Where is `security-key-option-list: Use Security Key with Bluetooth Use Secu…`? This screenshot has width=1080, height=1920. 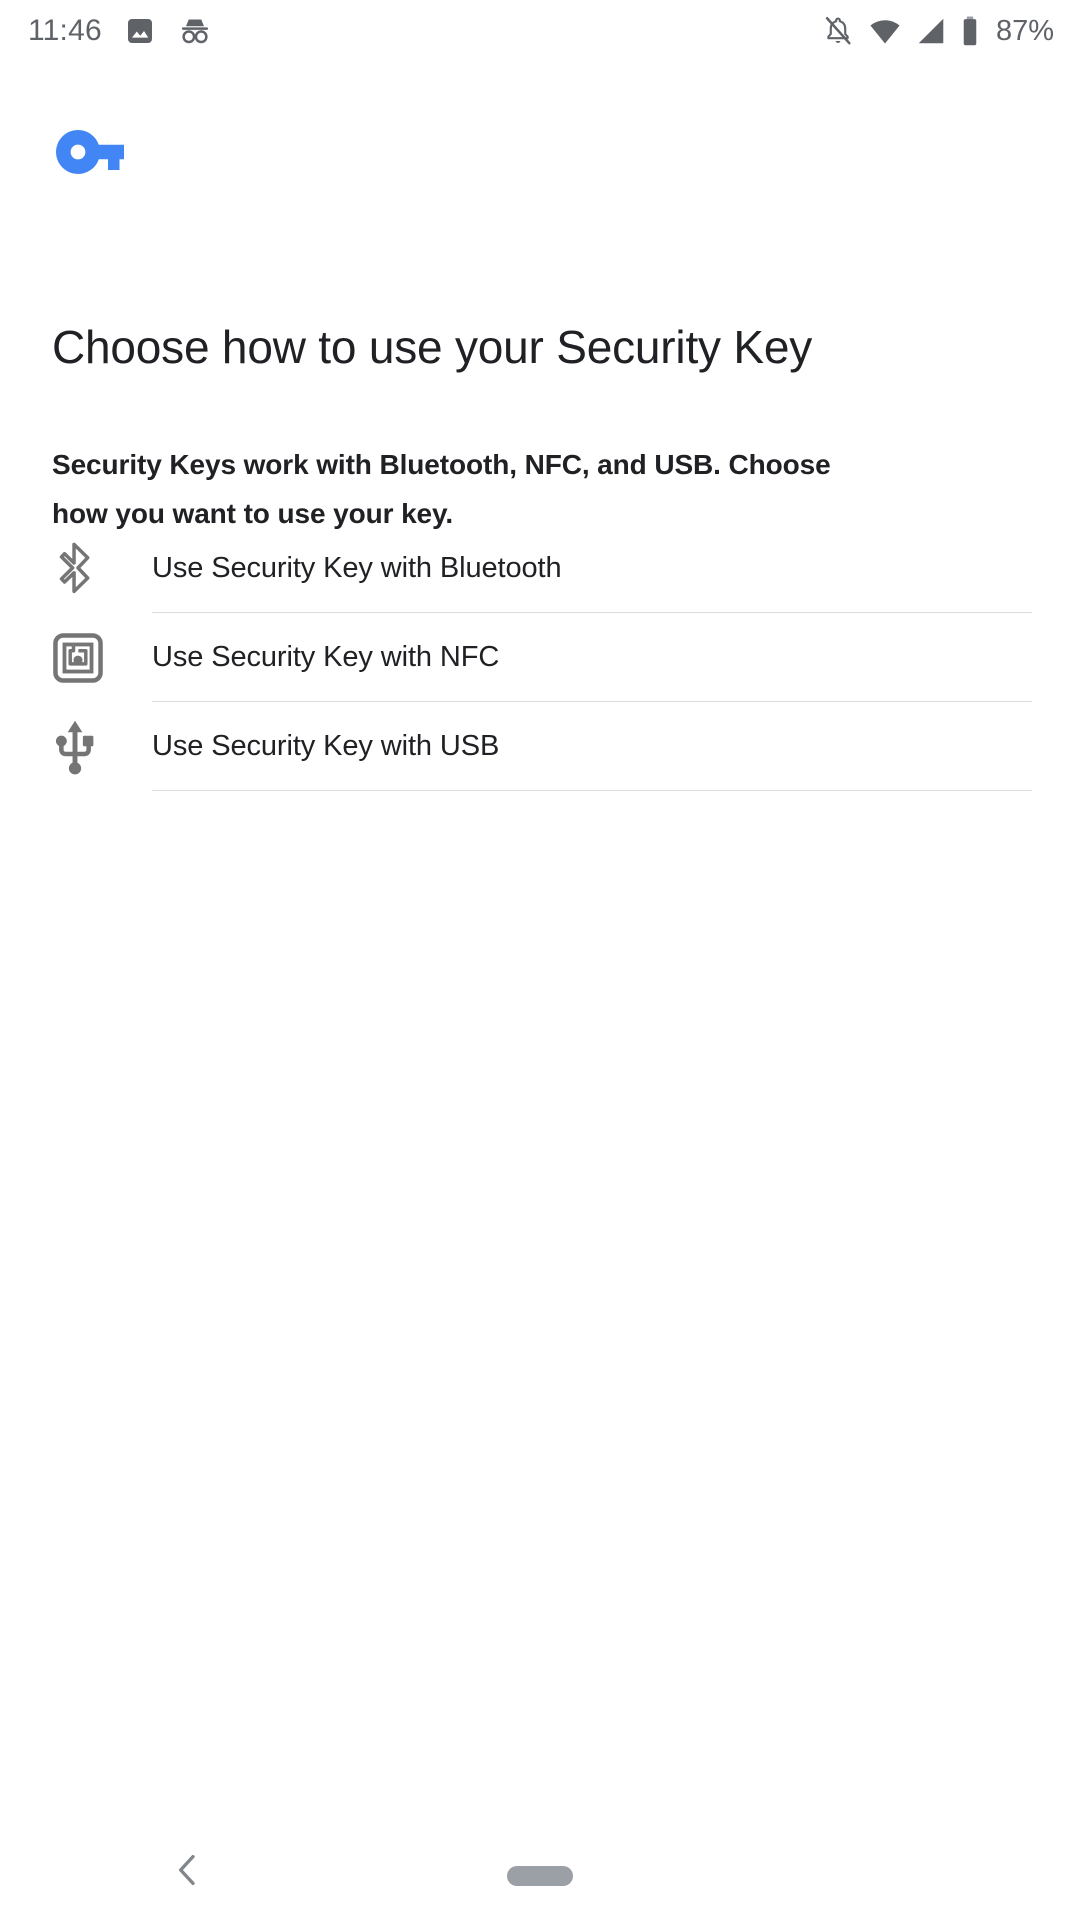 security-key-option-list: Use Security Key with Bluetooth Use Secu… is located at coordinates (540, 657).